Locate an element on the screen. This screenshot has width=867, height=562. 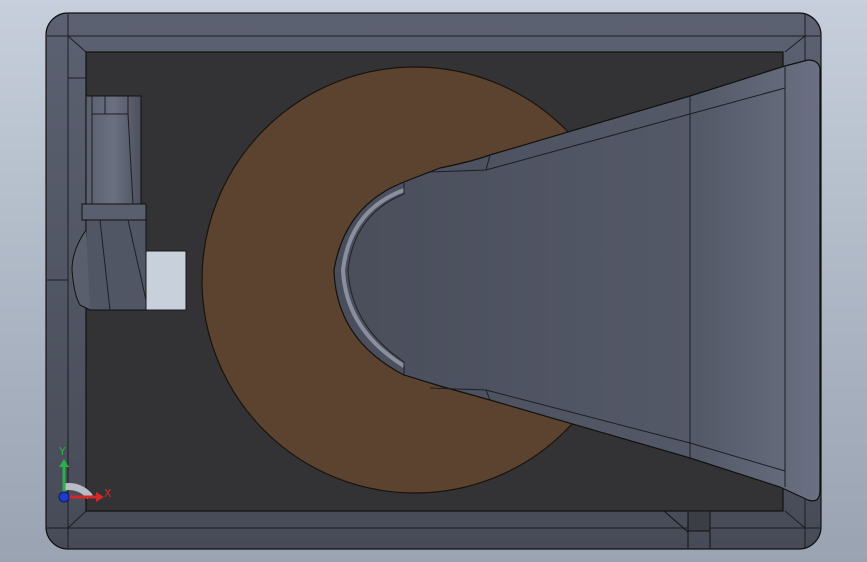
x-axis-label: X is located at coordinates (108, 493).